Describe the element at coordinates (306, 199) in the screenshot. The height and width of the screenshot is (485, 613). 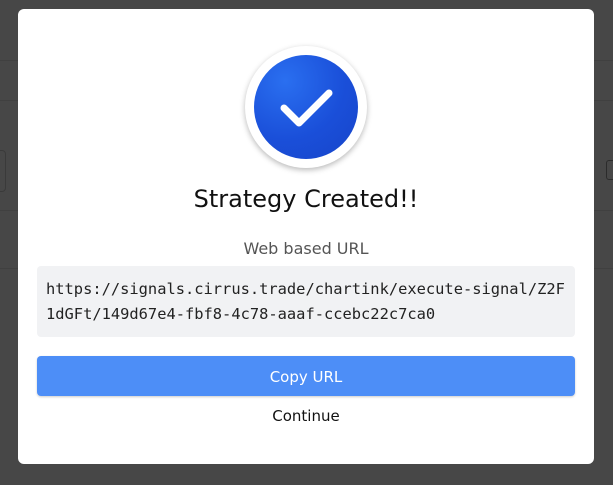
I see `dialog-title: Strategy Created!!` at that location.